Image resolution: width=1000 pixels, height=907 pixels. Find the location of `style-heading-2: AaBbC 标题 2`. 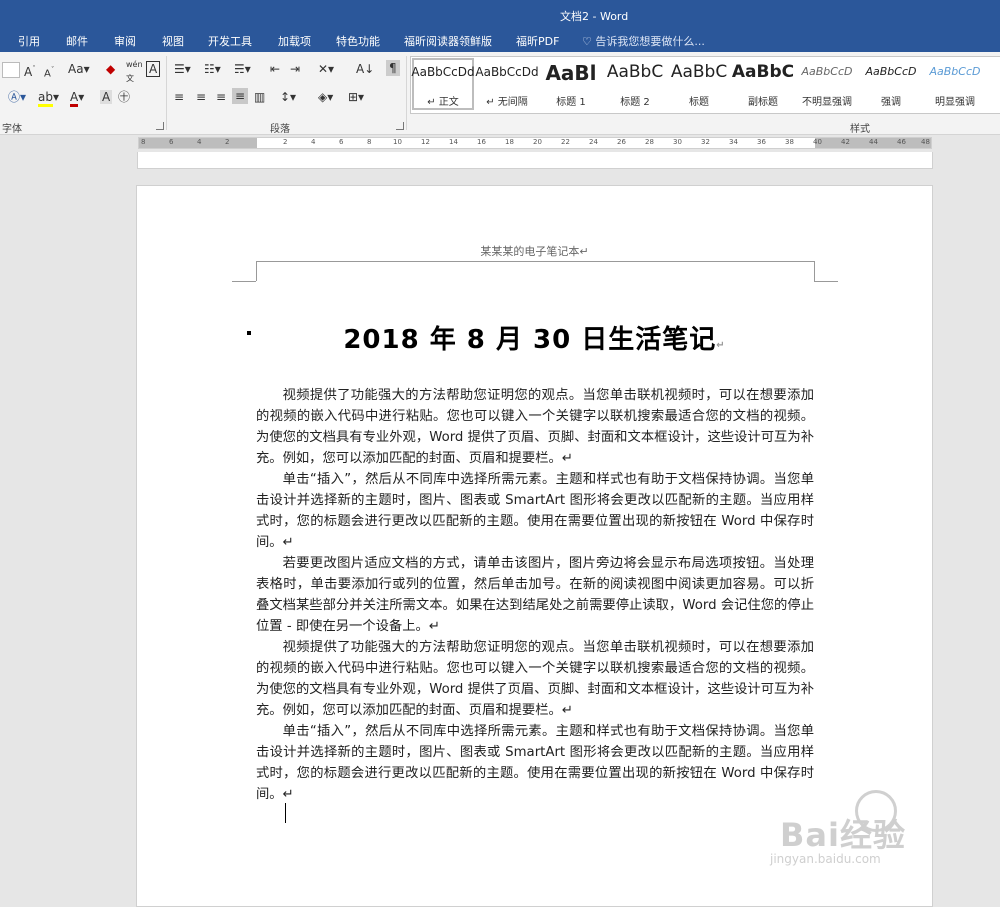

style-heading-2: AaBbC 标题 2 is located at coordinates (635, 84).